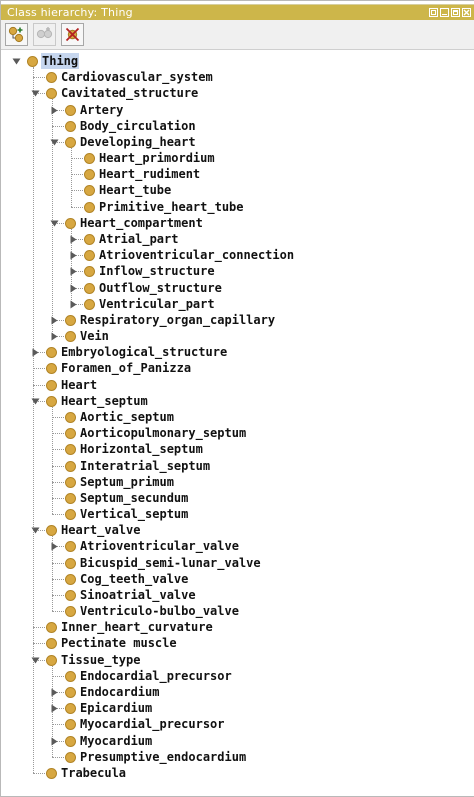 This screenshot has height=797, width=474. What do you see at coordinates (143, 271) in the screenshot?
I see `tree-node: Inflow_structure` at bounding box center [143, 271].